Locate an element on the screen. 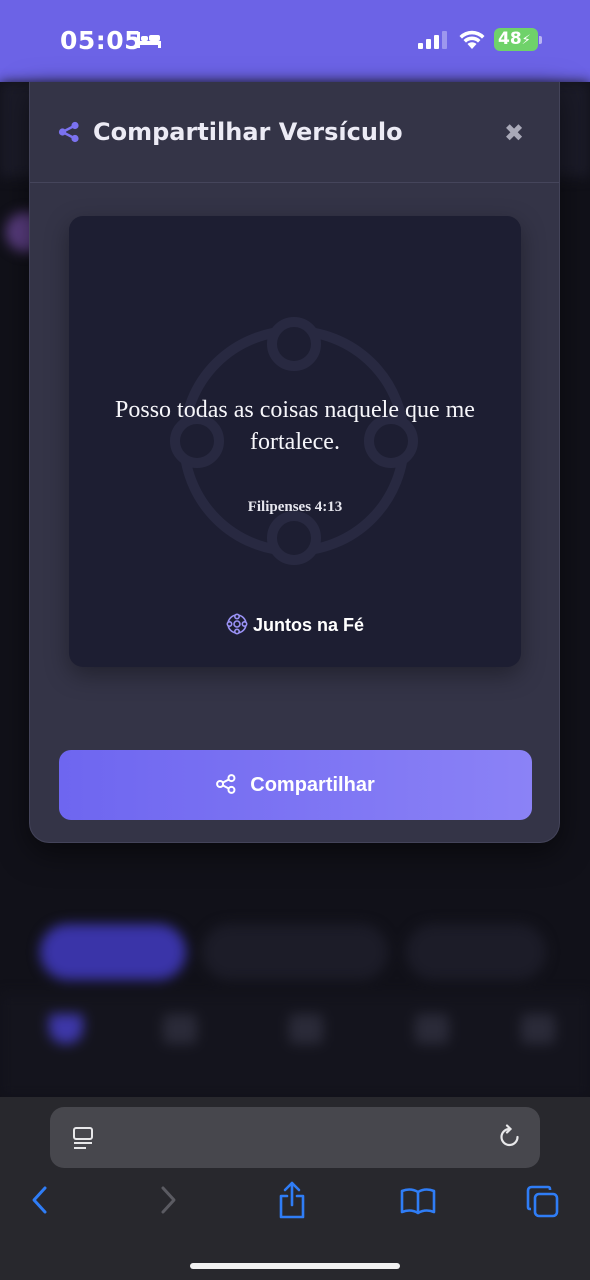 This screenshot has width=590, height=1280. verse-reference: Filipenses 4:13 is located at coordinates (295, 507).